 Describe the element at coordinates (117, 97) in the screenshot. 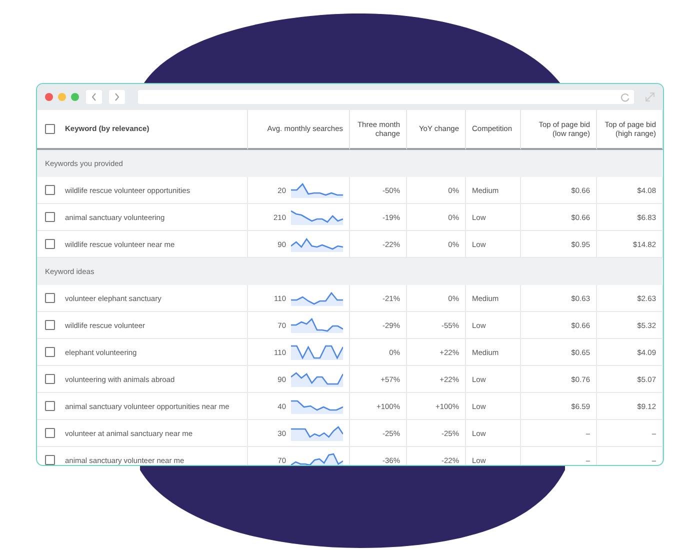

I see `forward-icon` at that location.